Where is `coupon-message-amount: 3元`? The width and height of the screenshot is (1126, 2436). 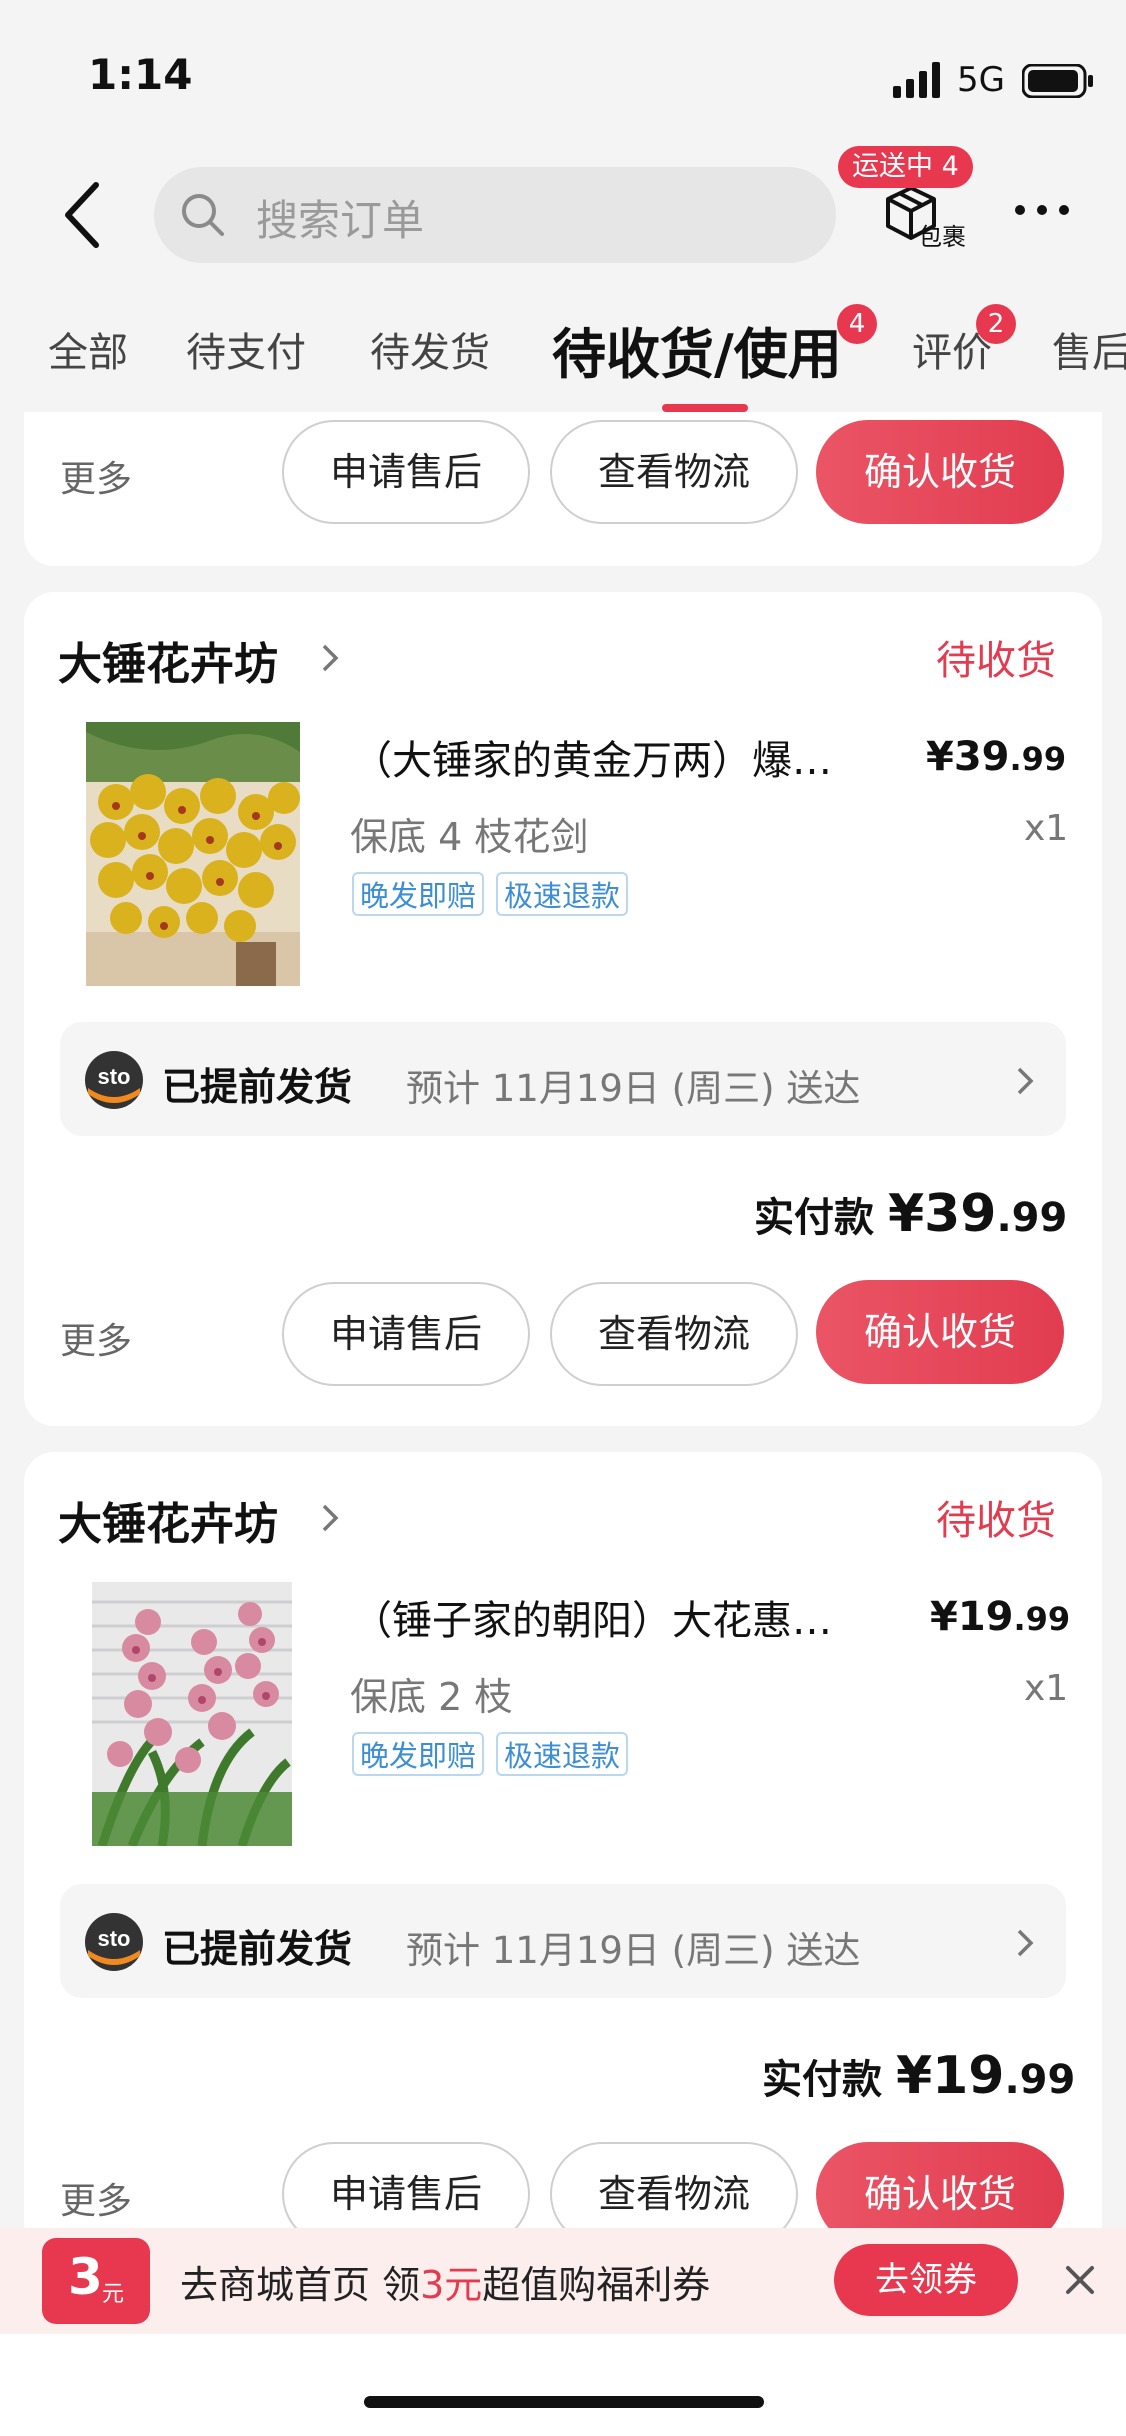
coupon-message-amount: 3元 is located at coordinates (451, 2285).